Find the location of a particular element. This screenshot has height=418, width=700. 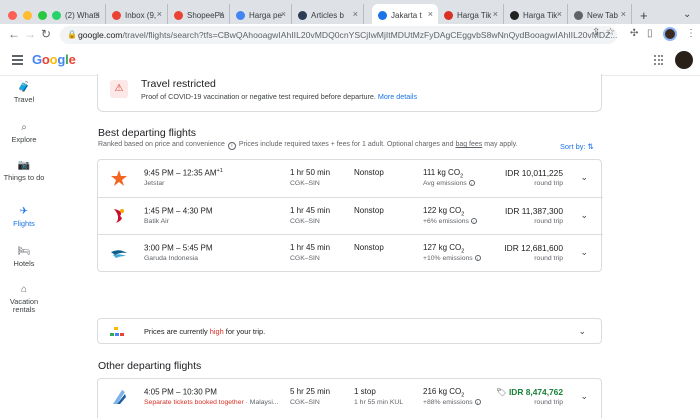

flight-duration: 1 hr 50 min is located at coordinates (310, 172).